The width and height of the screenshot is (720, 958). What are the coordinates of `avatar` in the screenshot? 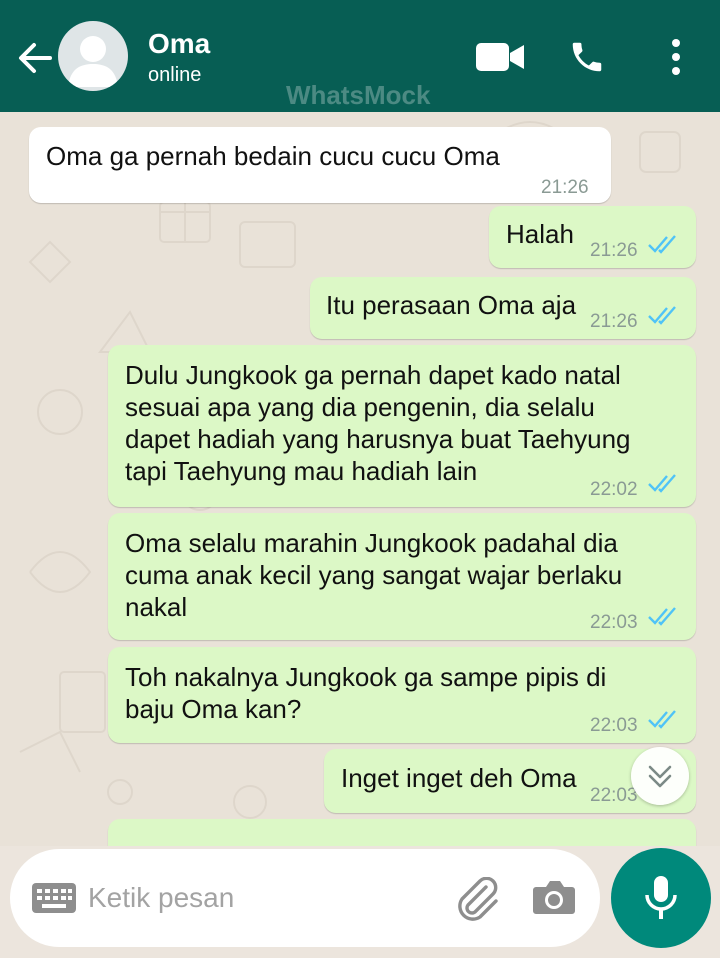 It's located at (93, 56).